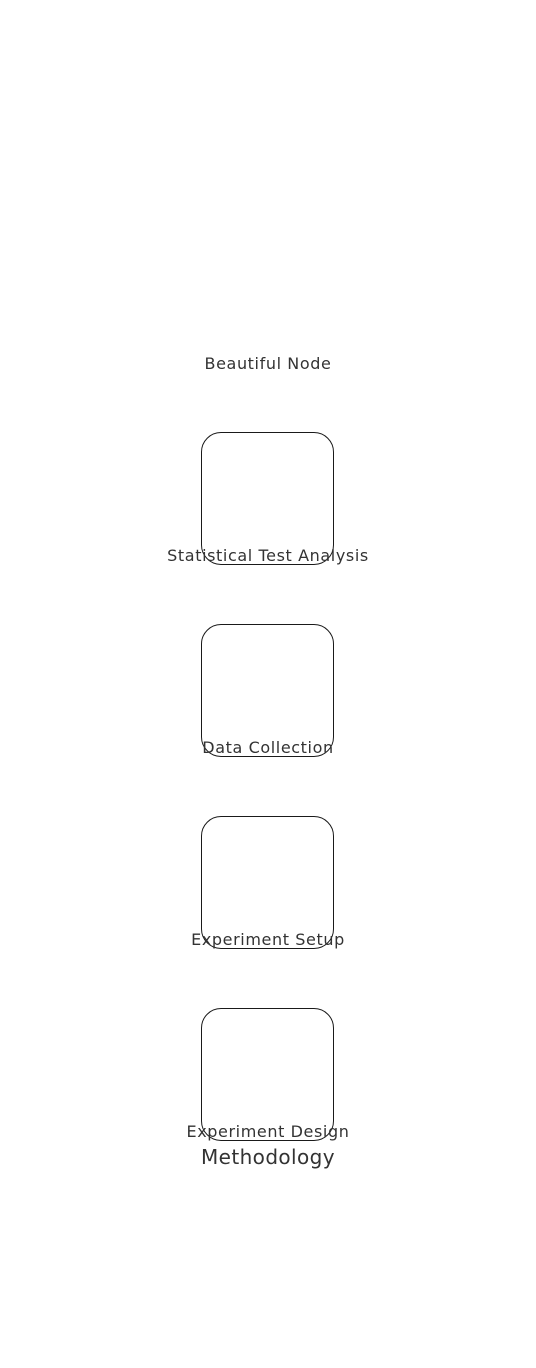 This screenshot has width=536, height=1368. What do you see at coordinates (268, 747) in the screenshot?
I see `node-label-data-collection: Data Collection` at bounding box center [268, 747].